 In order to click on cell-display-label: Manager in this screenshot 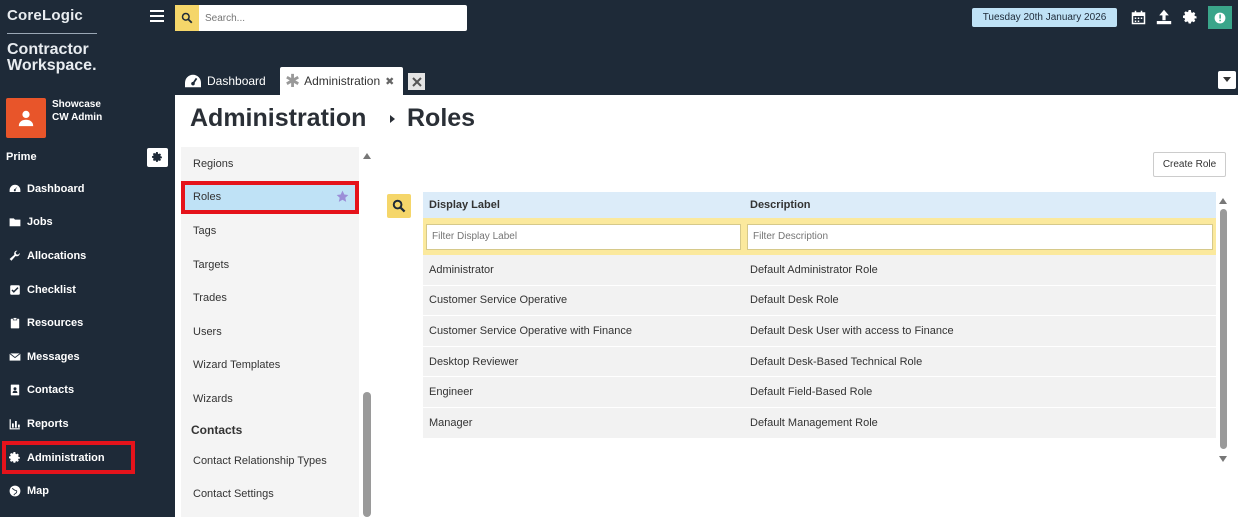, I will do `click(451, 422)`.